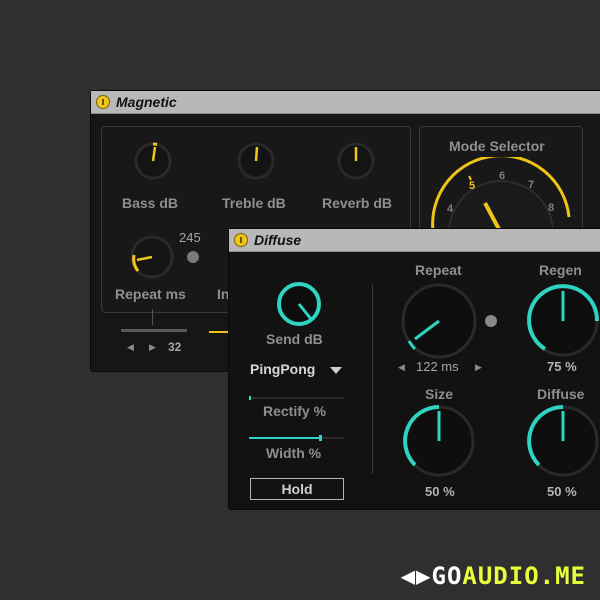 The height and width of the screenshot is (600, 600). What do you see at coordinates (440, 491) in the screenshot?
I see `size-value: 50 %` at bounding box center [440, 491].